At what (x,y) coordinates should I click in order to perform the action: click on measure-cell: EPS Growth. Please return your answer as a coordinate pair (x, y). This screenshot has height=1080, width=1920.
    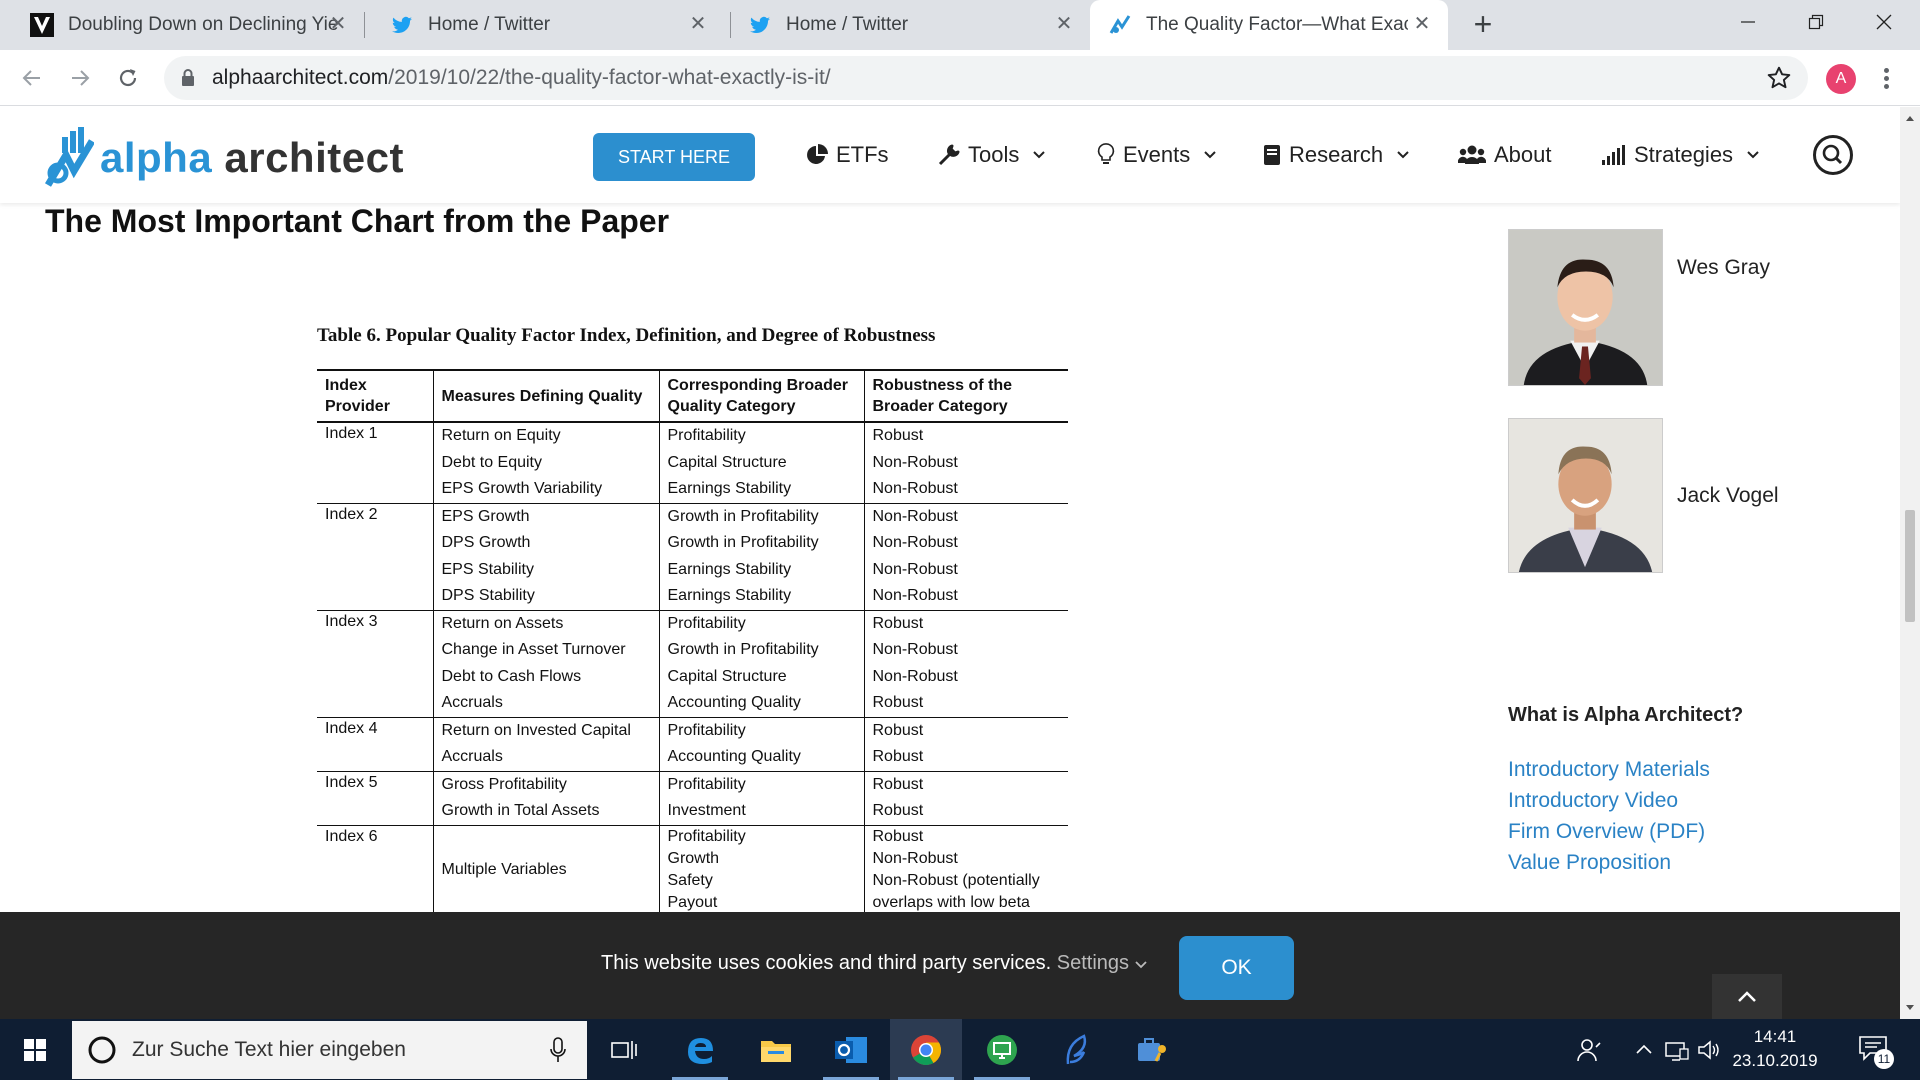
    Looking at the image, I should click on (545, 516).